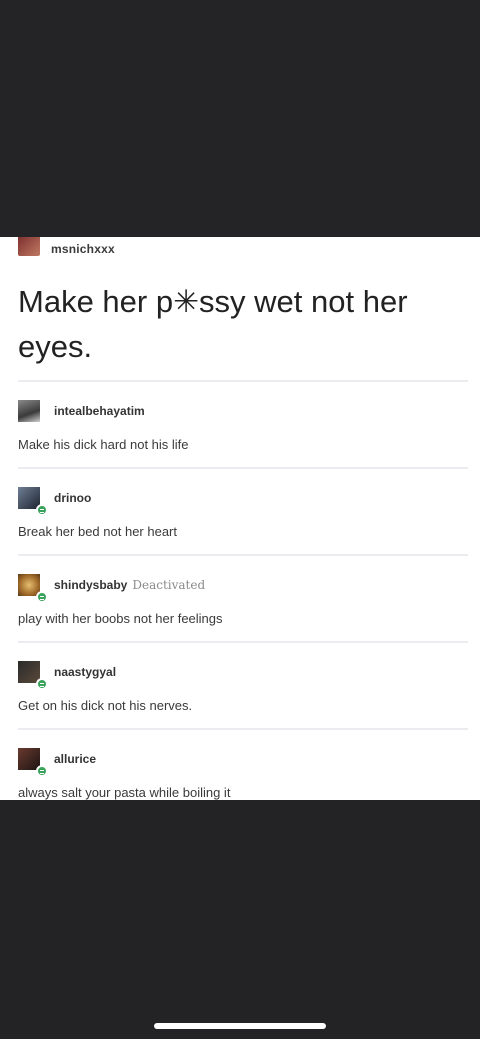 This screenshot has width=480, height=1039. I want to click on op-username: msnichxxx, so click(83, 249).